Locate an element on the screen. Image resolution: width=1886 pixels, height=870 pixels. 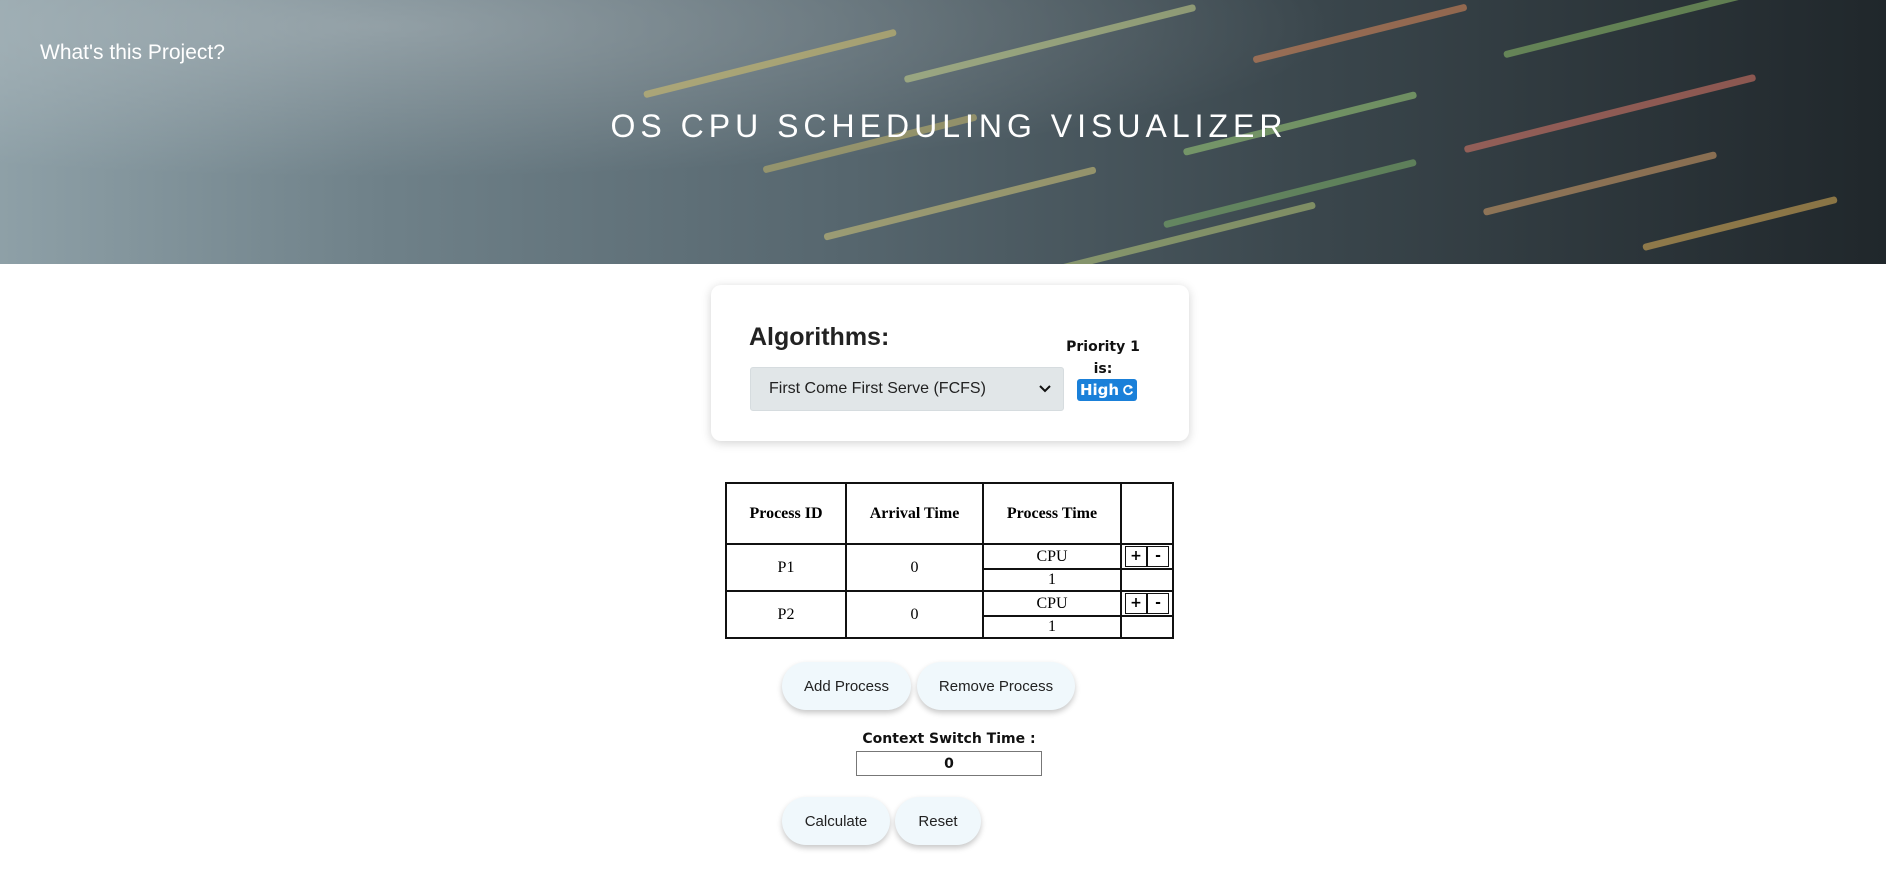
algorithm-select: First Come First Serve (FCFS) is located at coordinates (907, 389).